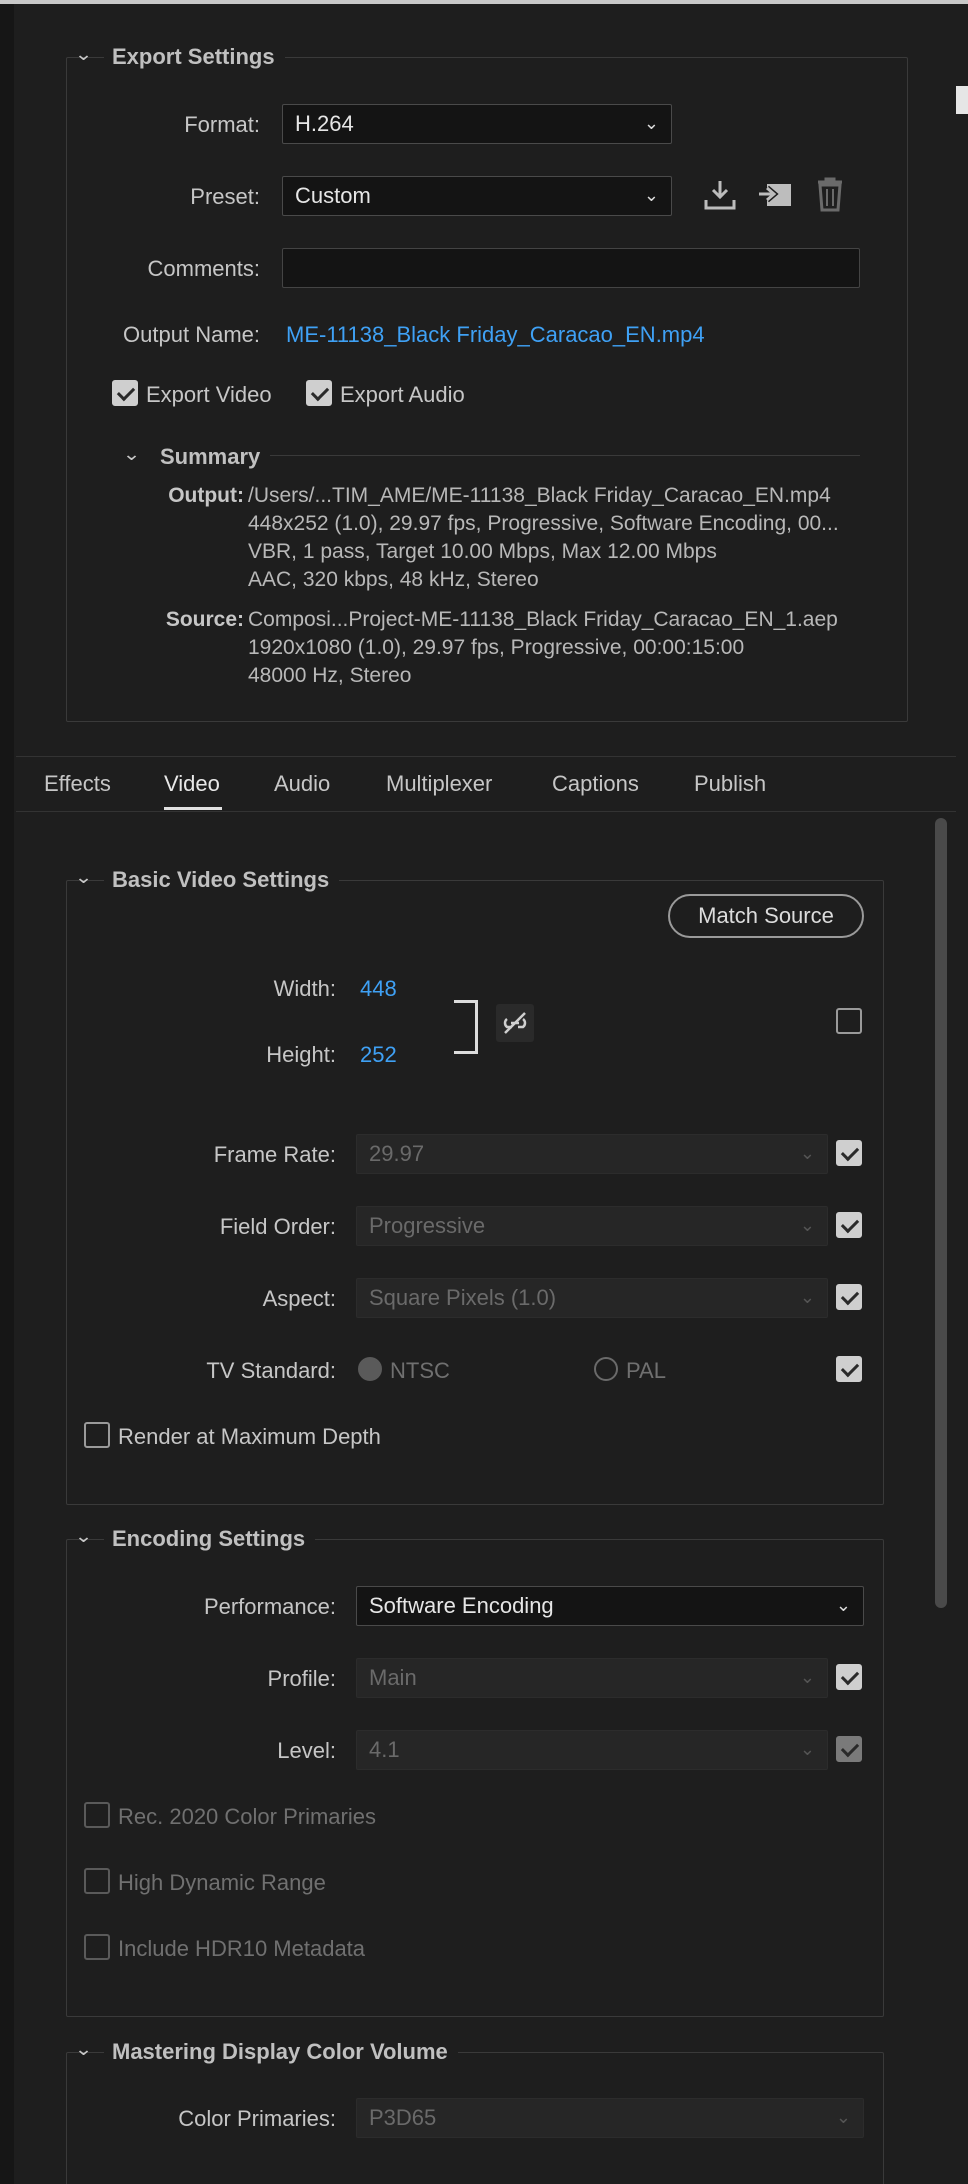 Image resolution: width=968 pixels, height=2184 pixels. What do you see at coordinates (203, 268) in the screenshot?
I see `comments-label: Comments:` at bounding box center [203, 268].